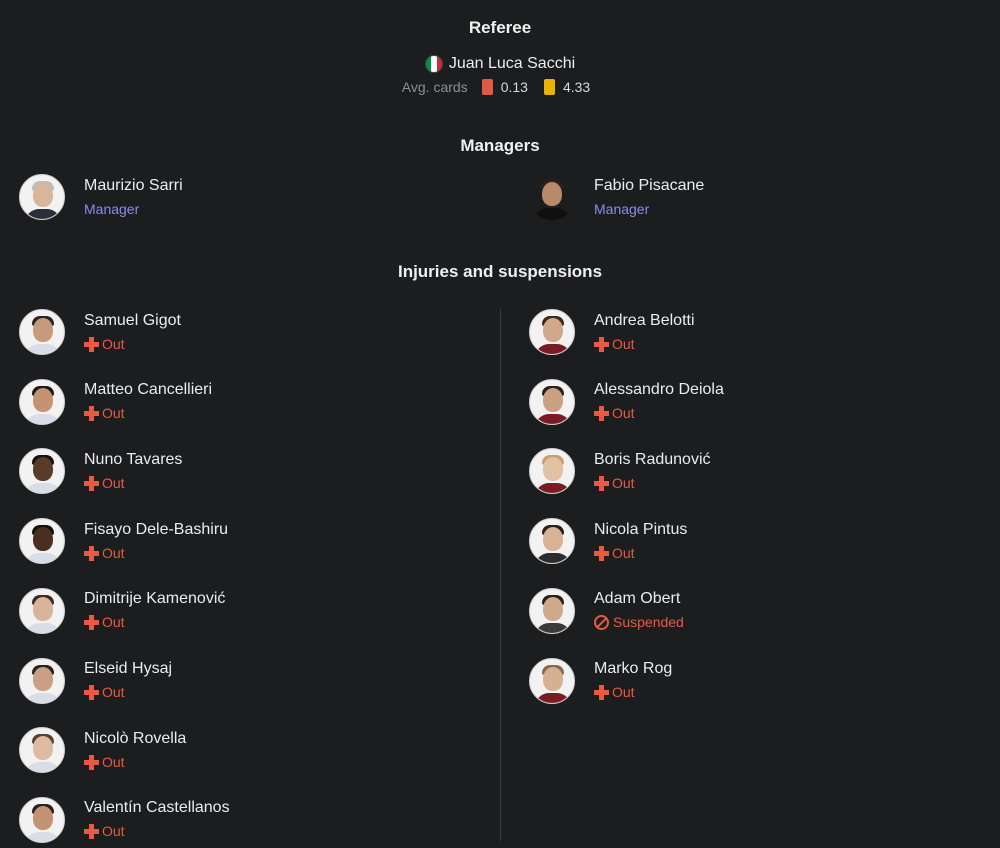 Image resolution: width=1000 pixels, height=848 pixels. What do you see at coordinates (649, 185) in the screenshot?
I see `manager-name: Fabio Pisacane` at bounding box center [649, 185].